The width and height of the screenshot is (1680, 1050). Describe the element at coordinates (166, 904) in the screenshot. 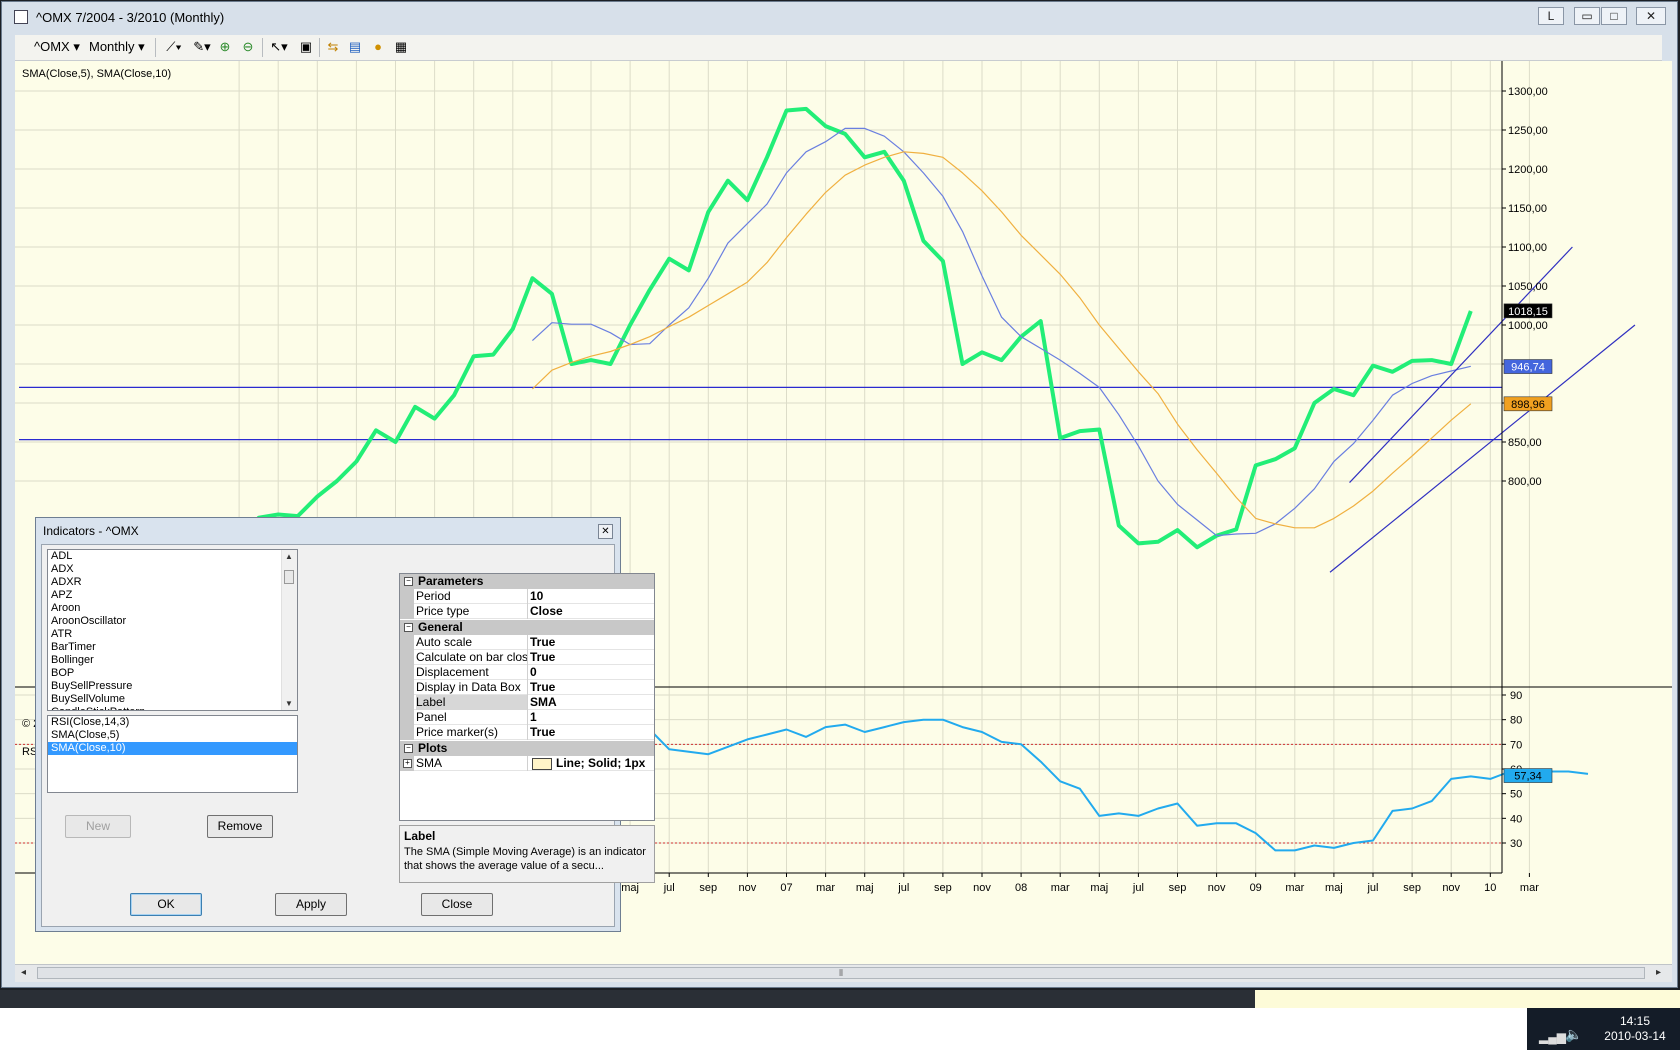

I see `ok-button: OK` at that location.